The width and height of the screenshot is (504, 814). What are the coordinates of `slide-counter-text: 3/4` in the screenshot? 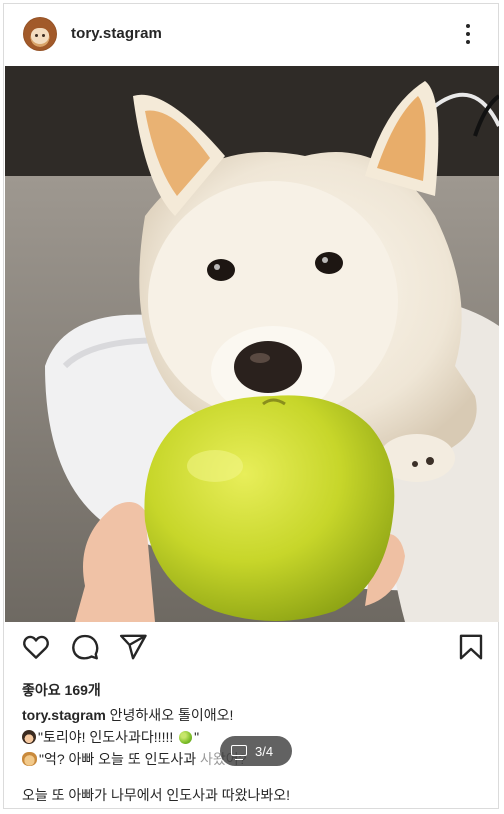 It's located at (264, 751).